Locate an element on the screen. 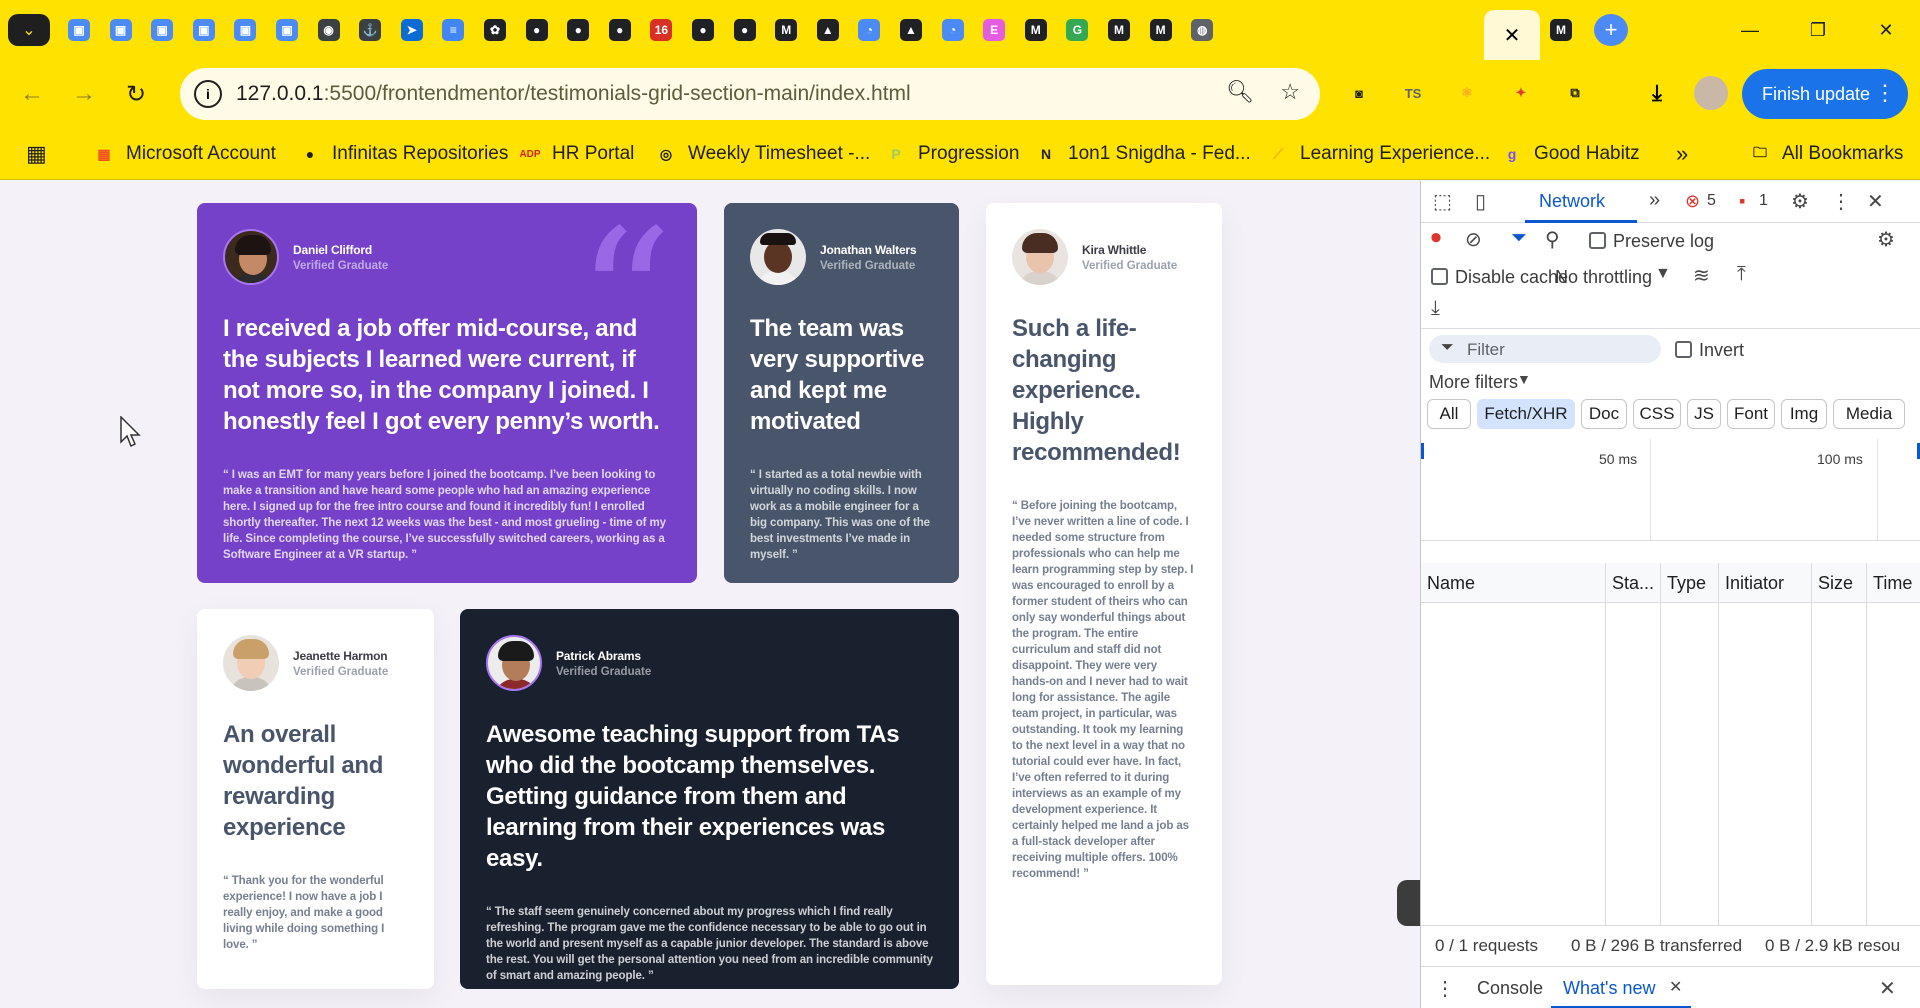  browser-tab: 16 is located at coordinates (661, 30).